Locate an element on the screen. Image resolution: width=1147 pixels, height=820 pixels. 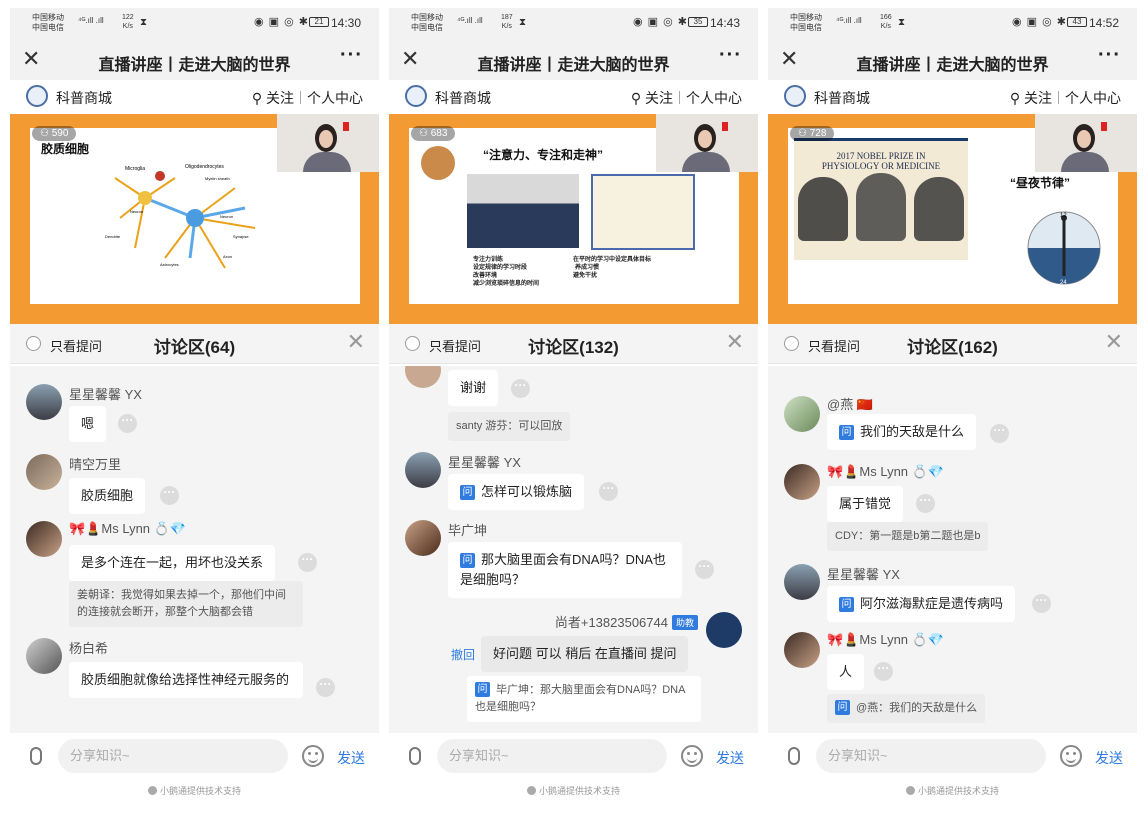
discussion-header: 只看提问 讨论区(132) ✕ is located at coordinates (573, 344).